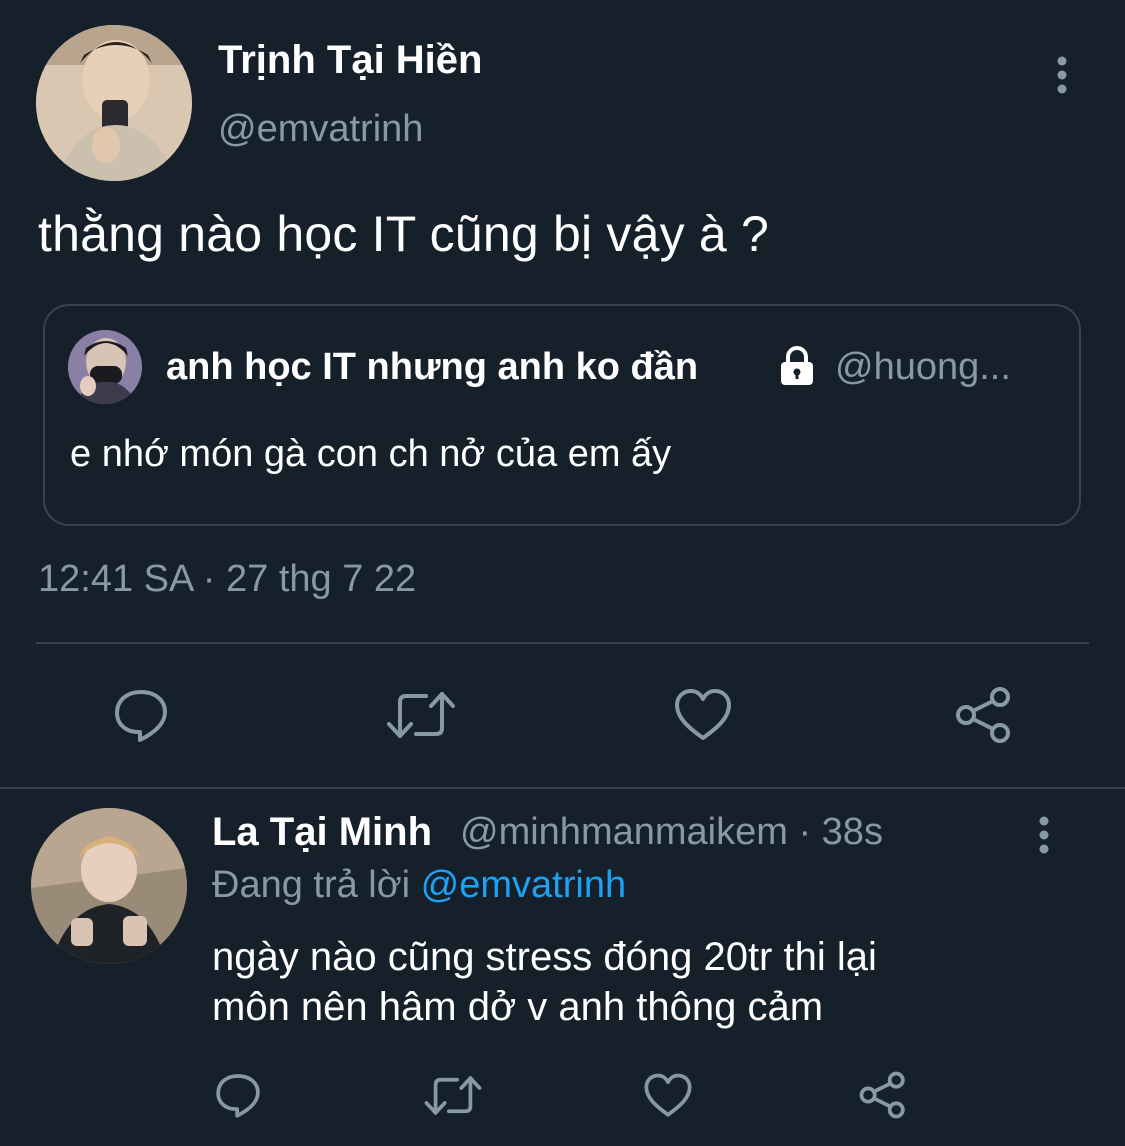 Image resolution: width=1125 pixels, height=1146 pixels. Describe the element at coordinates (105, 367) in the screenshot. I see `quoted-author-avatar` at that location.